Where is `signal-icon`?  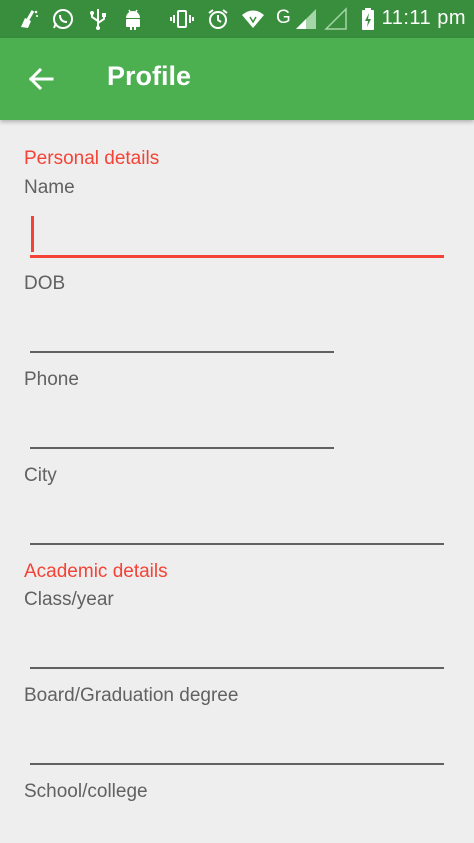 signal-icon is located at coordinates (306, 19).